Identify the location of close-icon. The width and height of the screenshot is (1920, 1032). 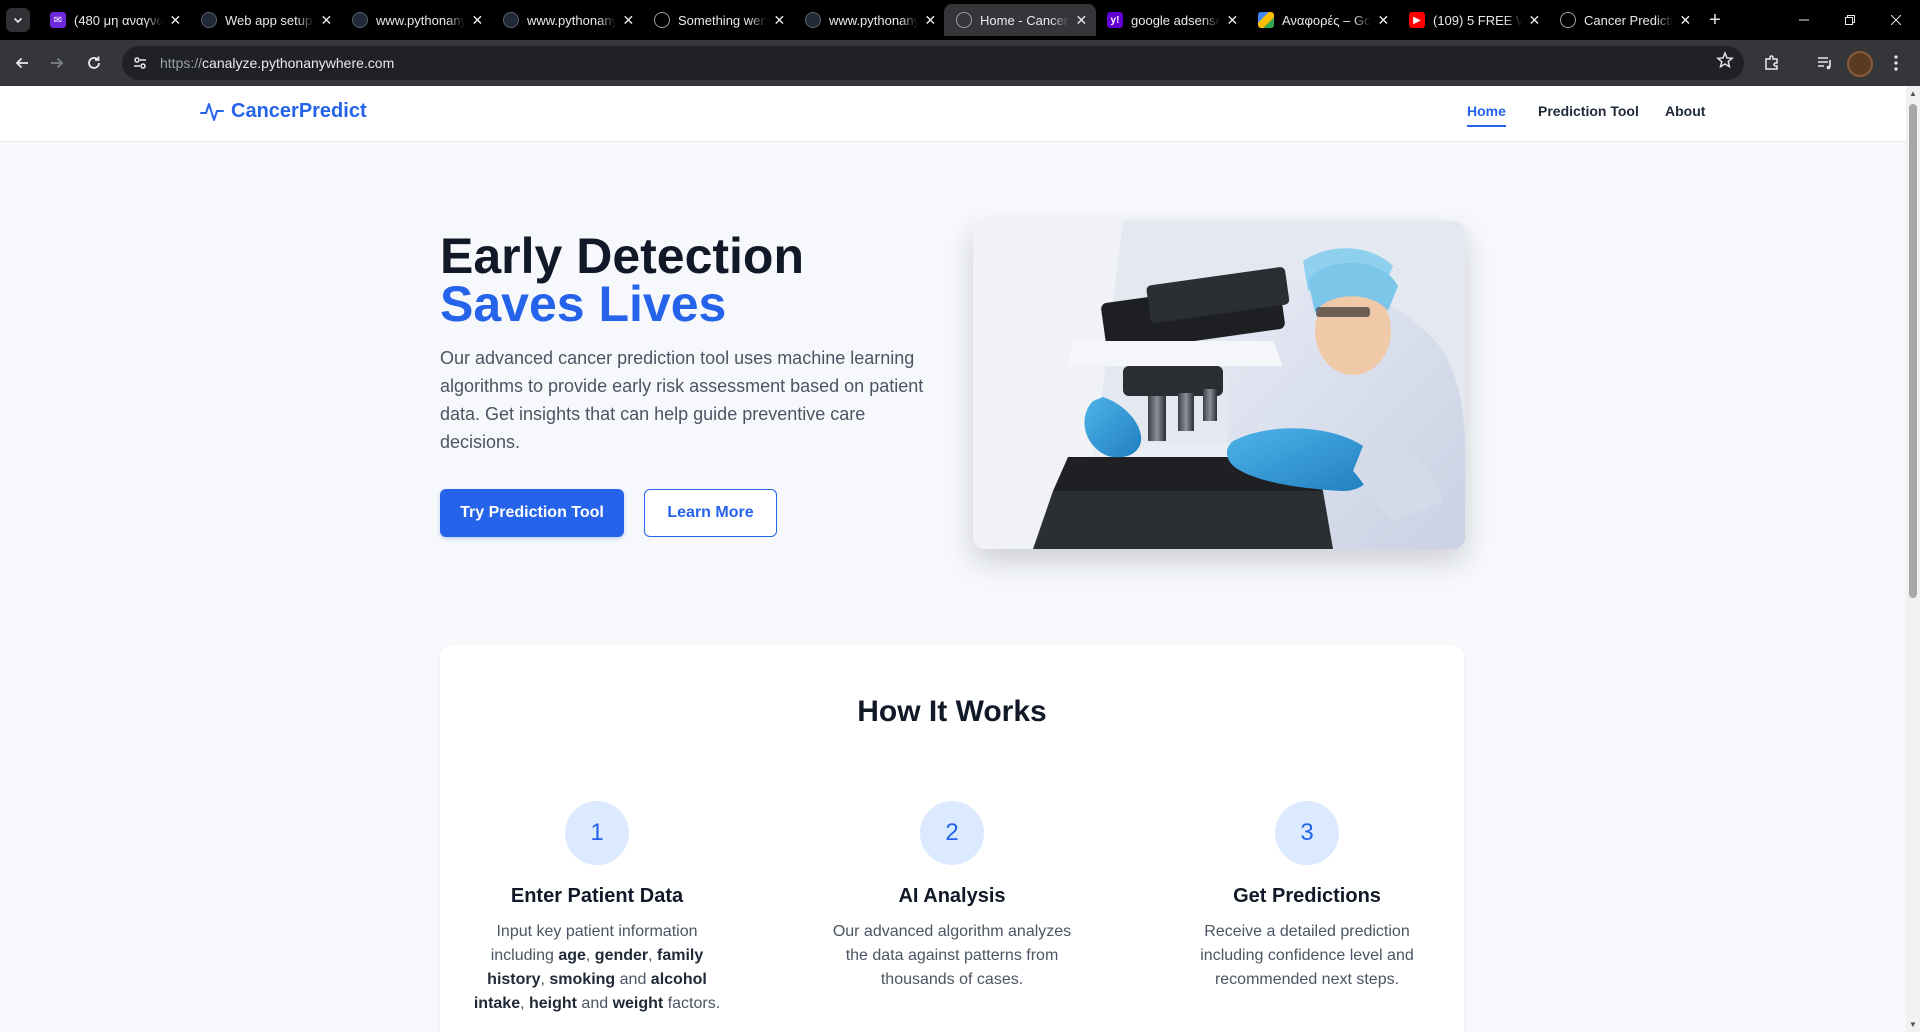
(1896, 20).